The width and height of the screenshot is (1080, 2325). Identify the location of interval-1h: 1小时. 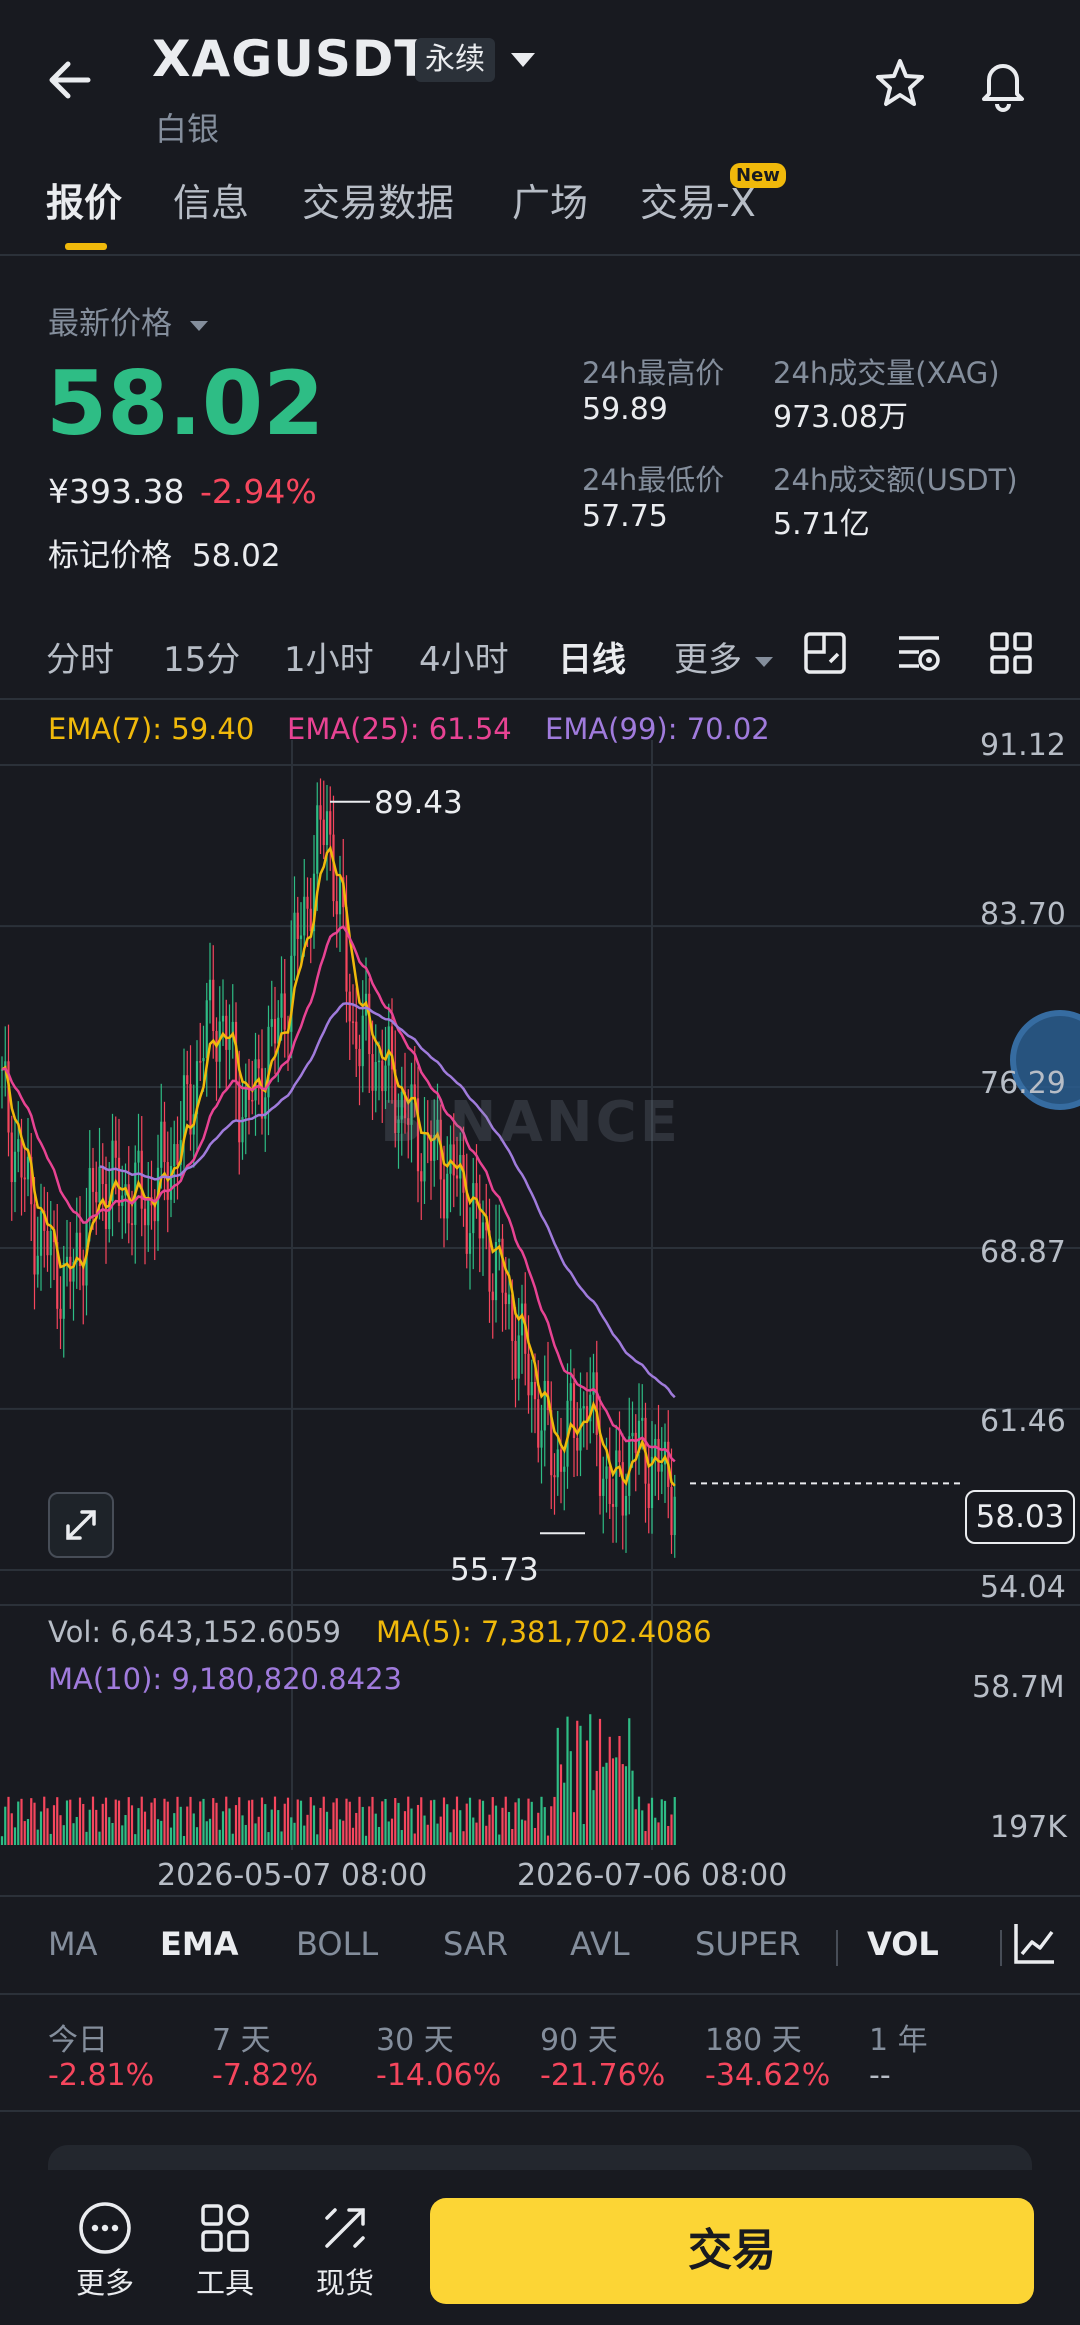
(329, 656).